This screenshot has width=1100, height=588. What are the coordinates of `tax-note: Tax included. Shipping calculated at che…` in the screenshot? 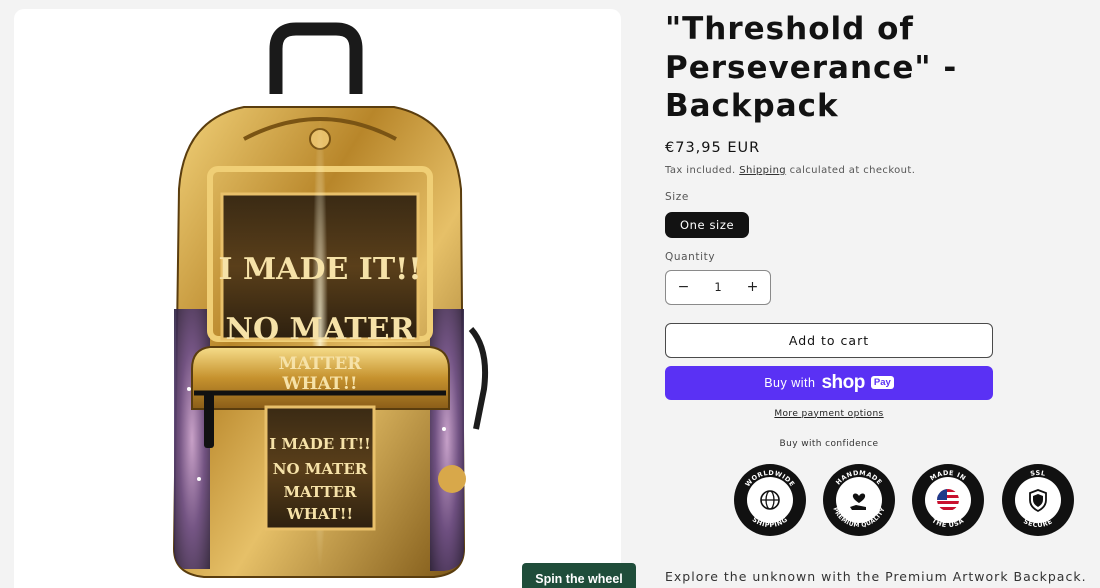 It's located at (880, 170).